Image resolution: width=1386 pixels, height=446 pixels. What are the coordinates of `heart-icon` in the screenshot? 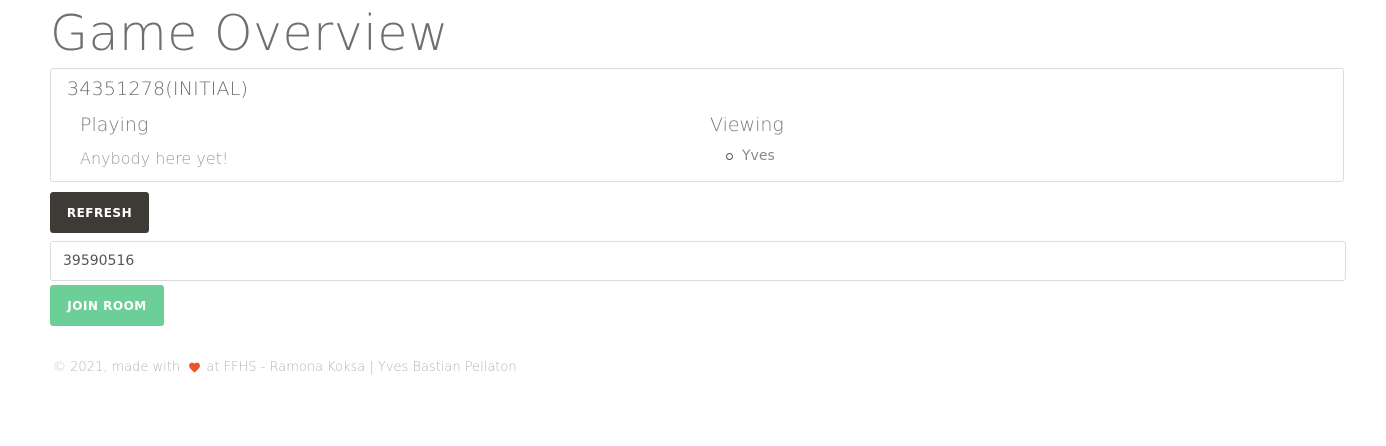 It's located at (194, 369).